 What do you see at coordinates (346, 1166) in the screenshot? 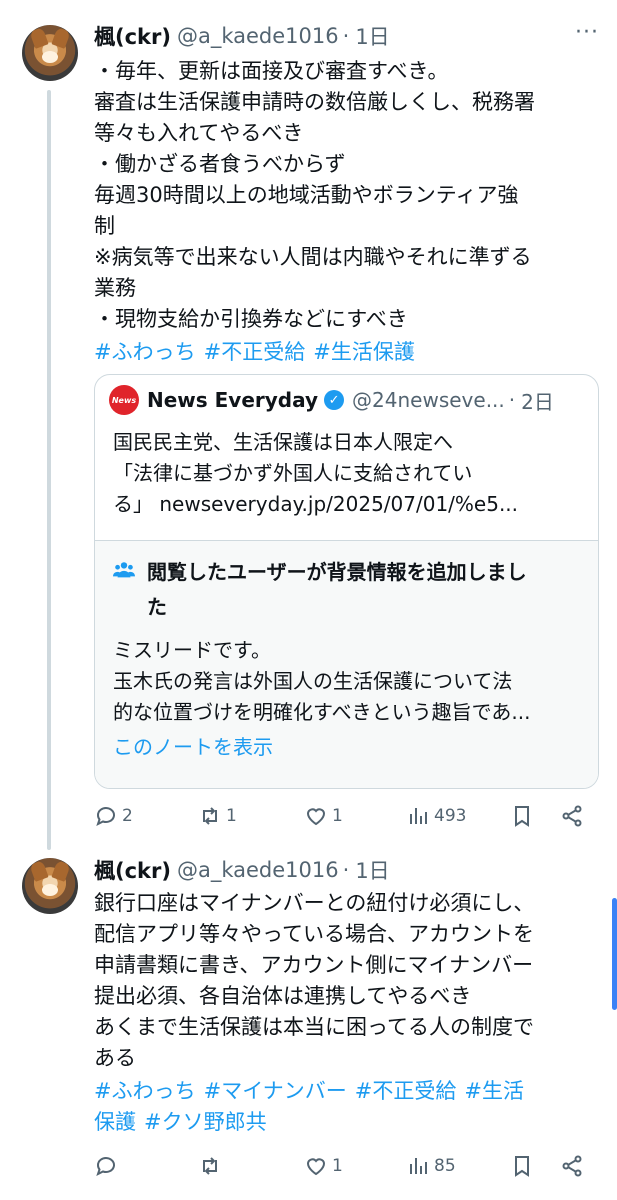
I see `tweet-actions: 1 85` at bounding box center [346, 1166].